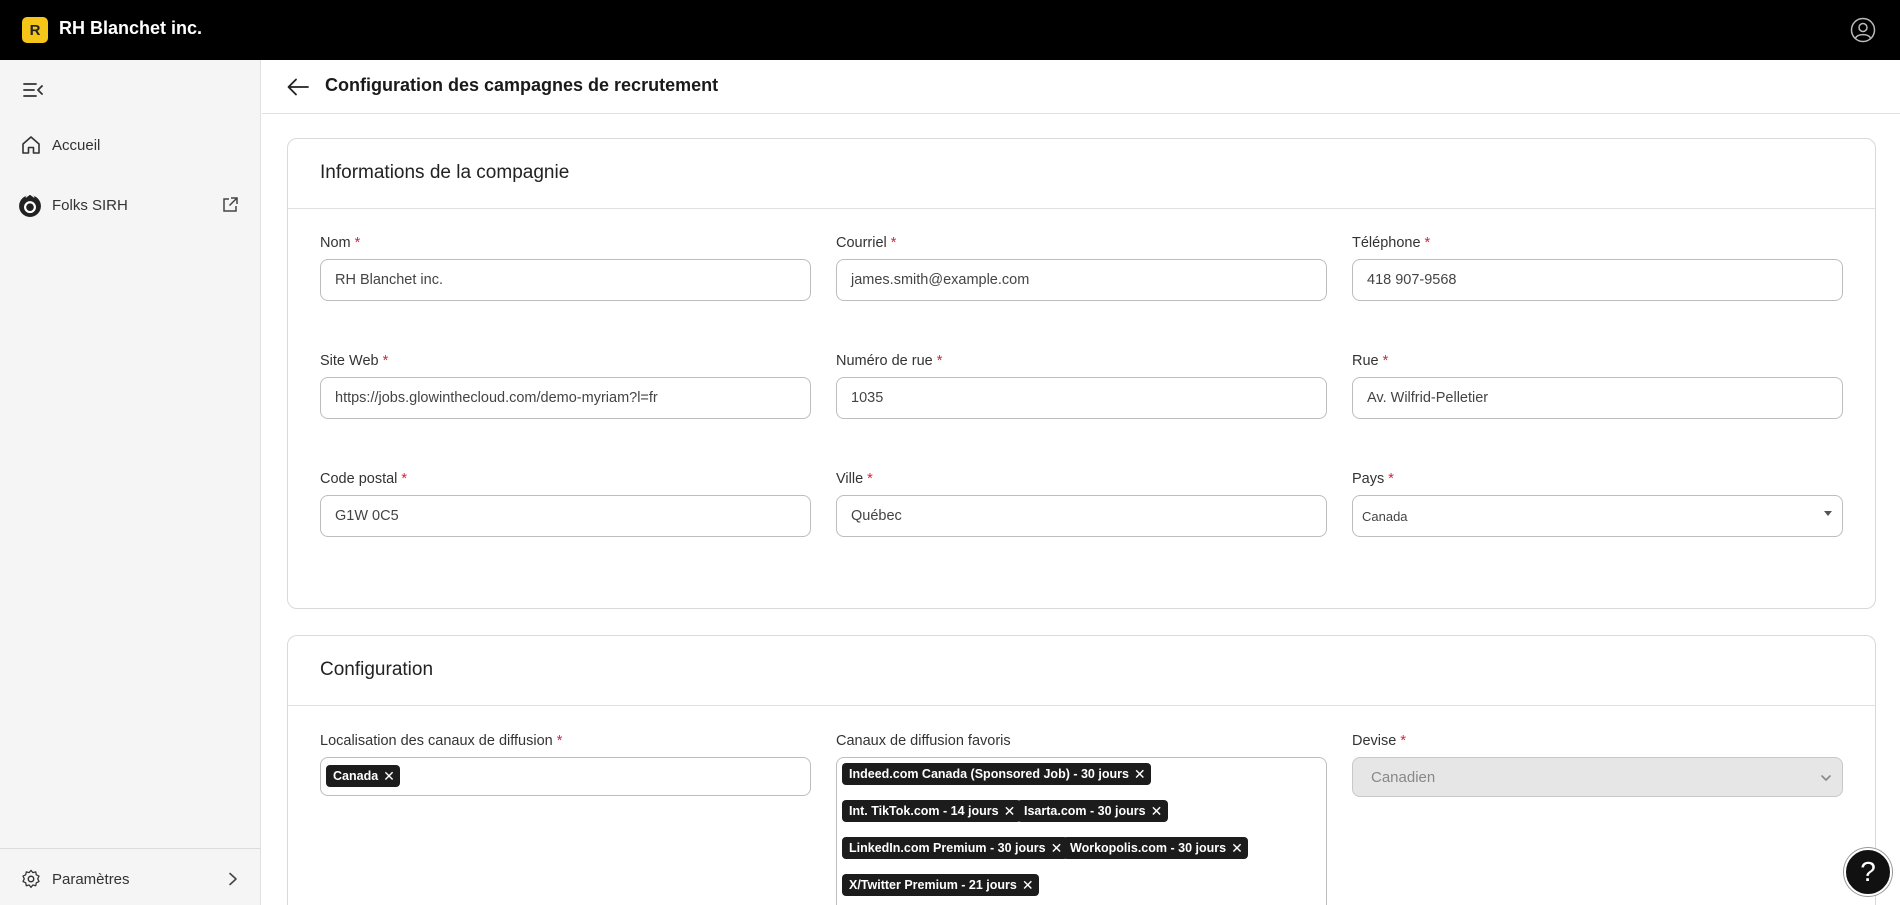 This screenshot has width=1900, height=905. What do you see at coordinates (940, 885) in the screenshot?
I see `tag-chip: X/Twitter Premium - 21 jours ✕` at bounding box center [940, 885].